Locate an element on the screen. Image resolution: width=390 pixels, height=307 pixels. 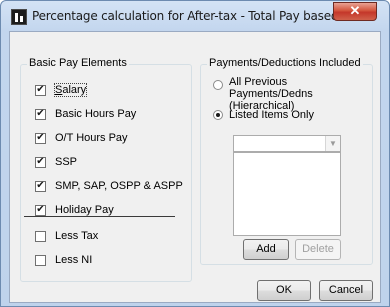
checkbox-label: Less Tax is located at coordinates (77, 236).